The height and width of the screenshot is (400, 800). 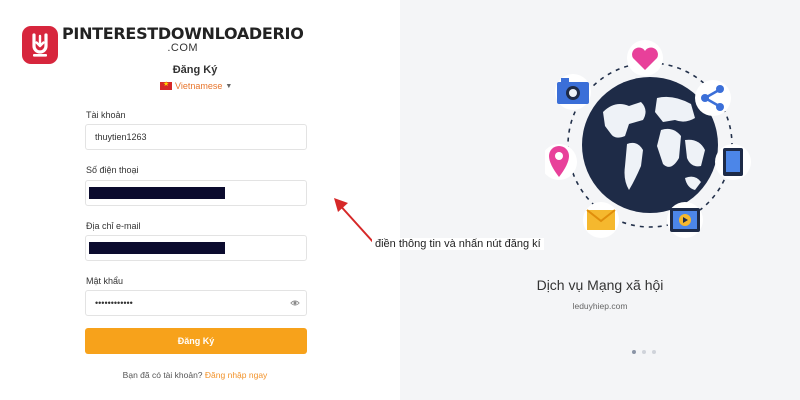 What do you see at coordinates (236, 375) in the screenshot?
I see `login-link: Đăng nhập ngay` at bounding box center [236, 375].